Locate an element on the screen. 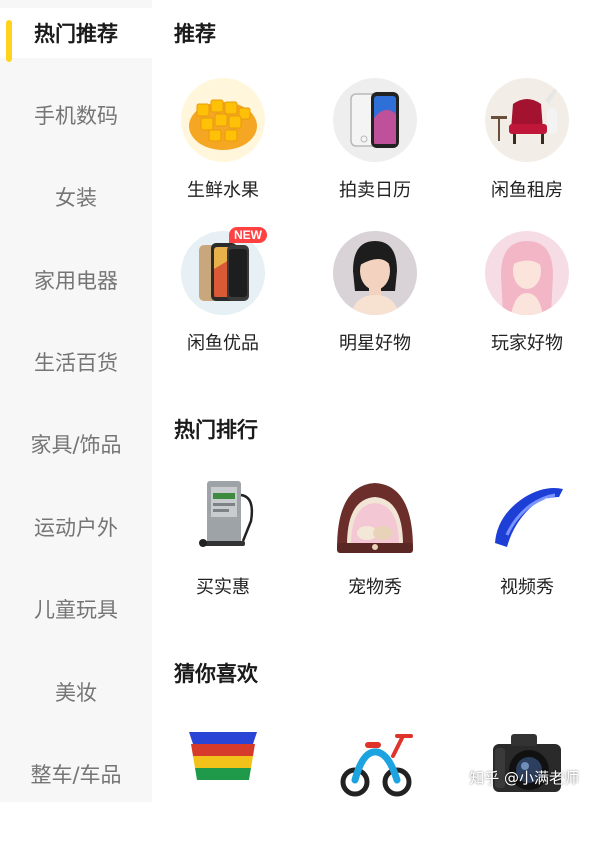 The height and width of the screenshot is (862, 589). grid-item-label: 生鲜水果 is located at coordinates (223, 190).